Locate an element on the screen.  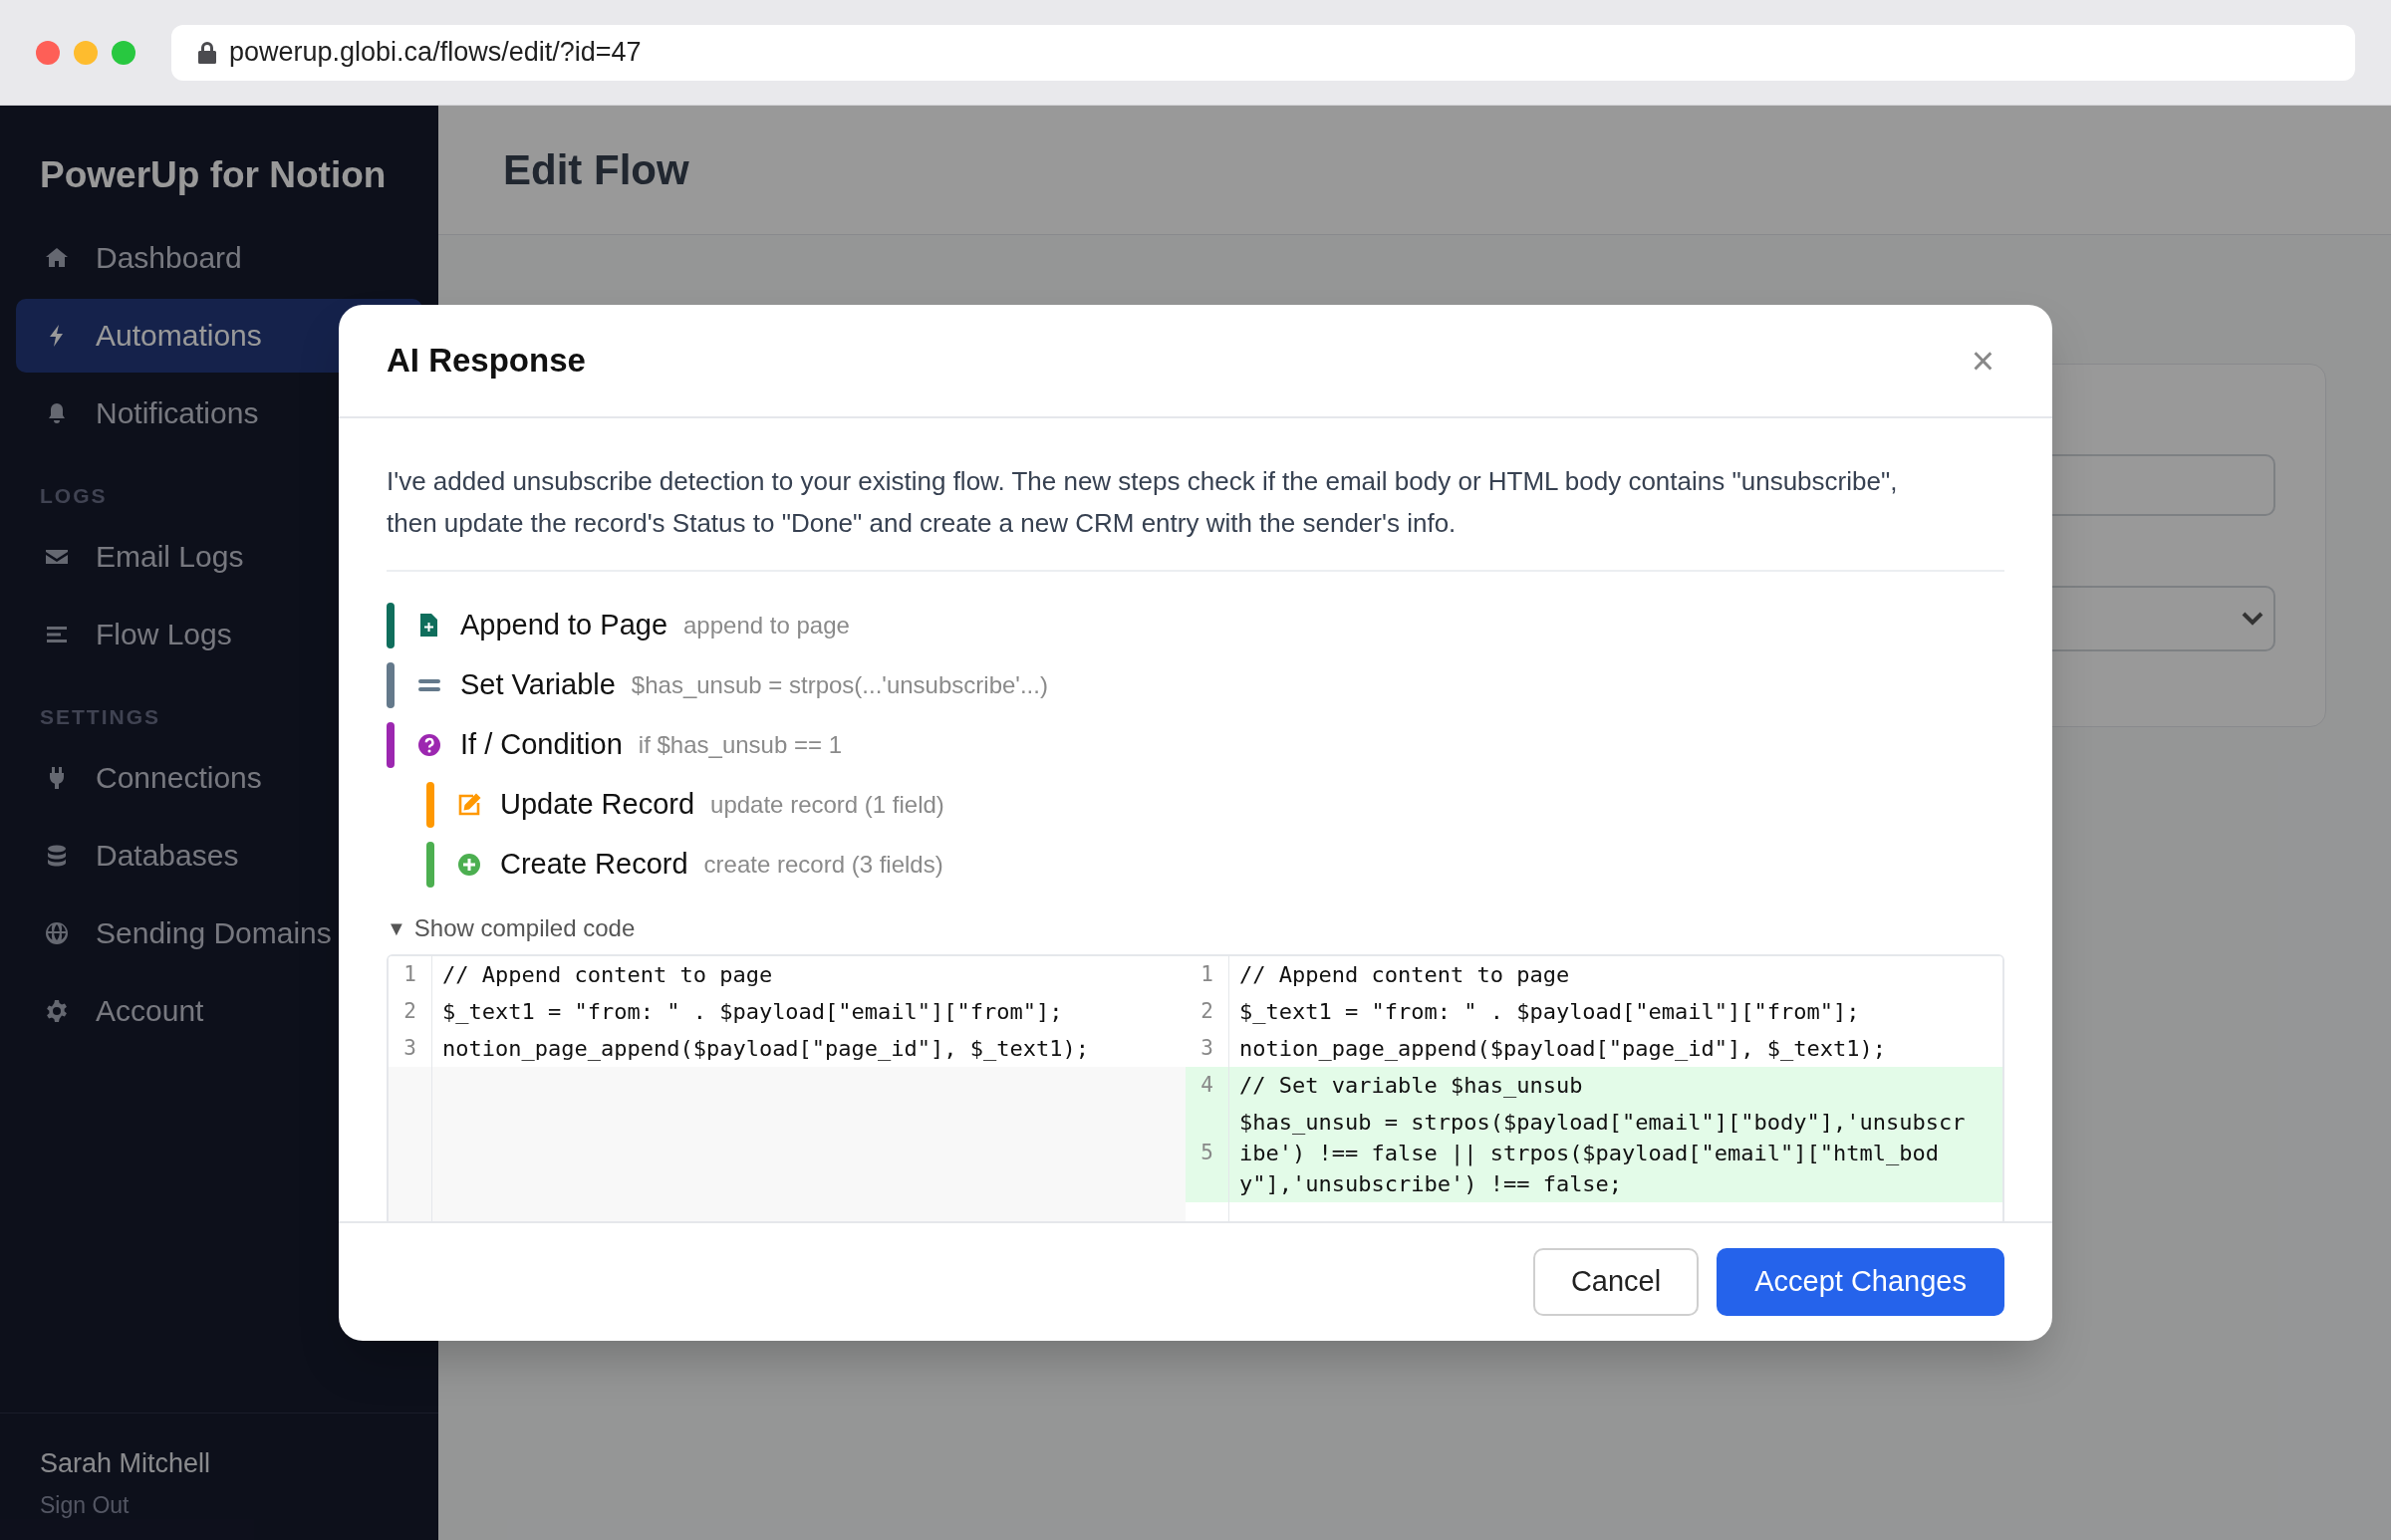
step-detail: update record (1 field) is located at coordinates (827, 805).